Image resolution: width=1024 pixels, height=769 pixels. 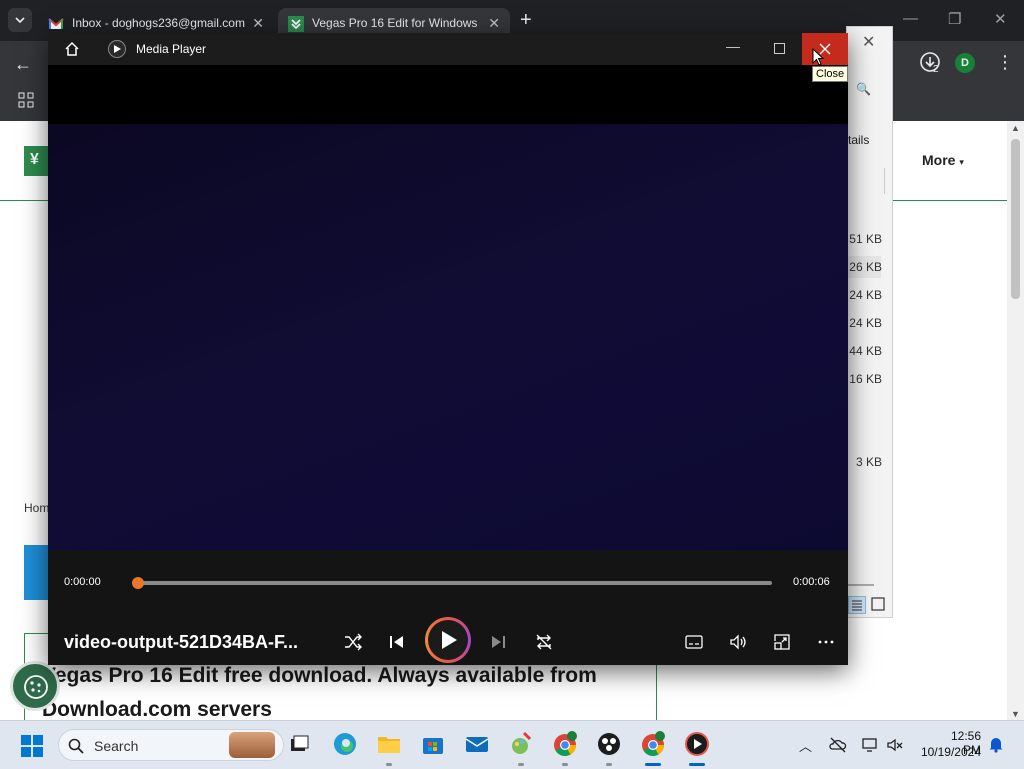 I want to click on obs-icon, so click(x=609, y=744).